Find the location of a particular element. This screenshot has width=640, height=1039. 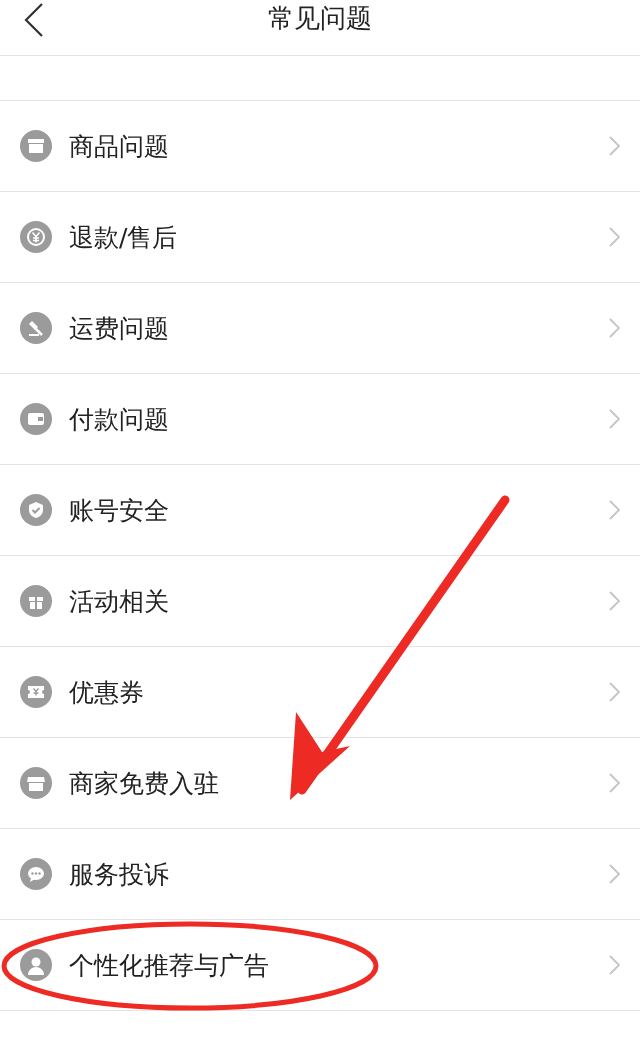

person-icon is located at coordinates (36, 965).